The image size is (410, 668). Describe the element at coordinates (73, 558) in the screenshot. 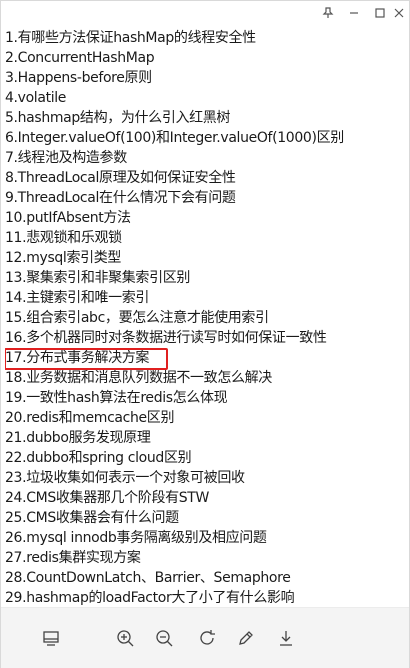

I see `list-item: 27.redis集群实现方案` at that location.